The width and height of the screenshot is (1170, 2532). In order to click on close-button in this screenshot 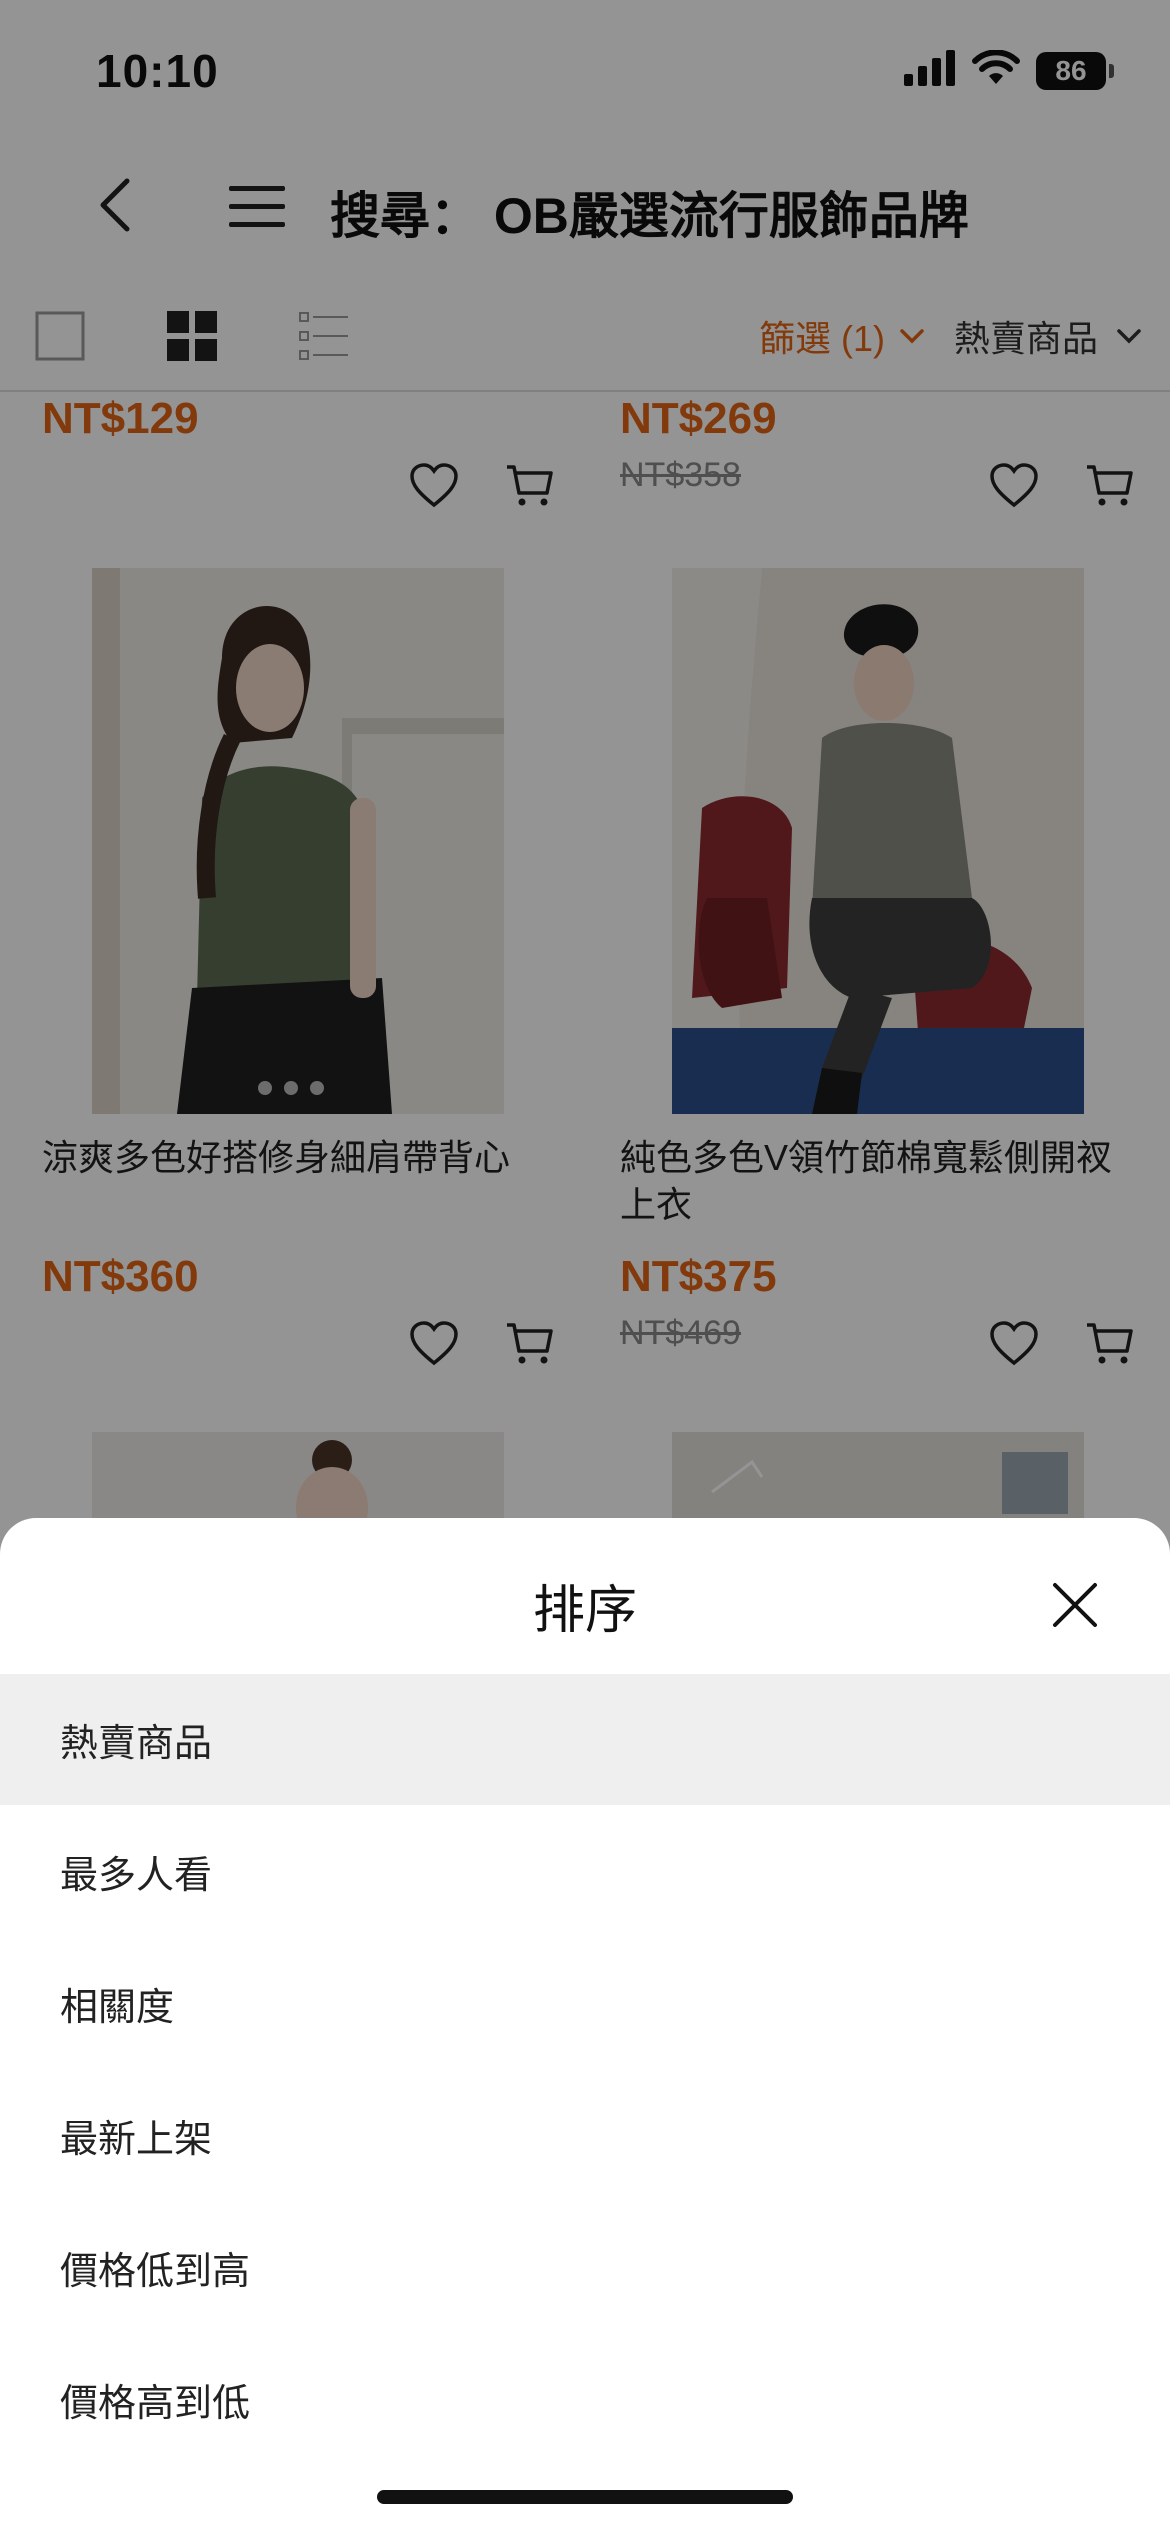, I will do `click(1075, 1605)`.